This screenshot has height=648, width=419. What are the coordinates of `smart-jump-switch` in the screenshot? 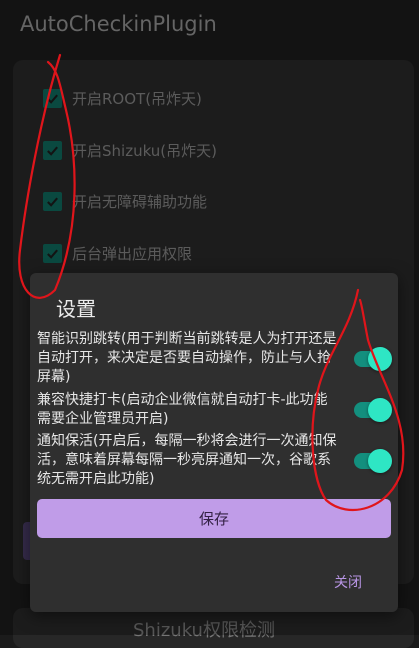 It's located at (373, 359).